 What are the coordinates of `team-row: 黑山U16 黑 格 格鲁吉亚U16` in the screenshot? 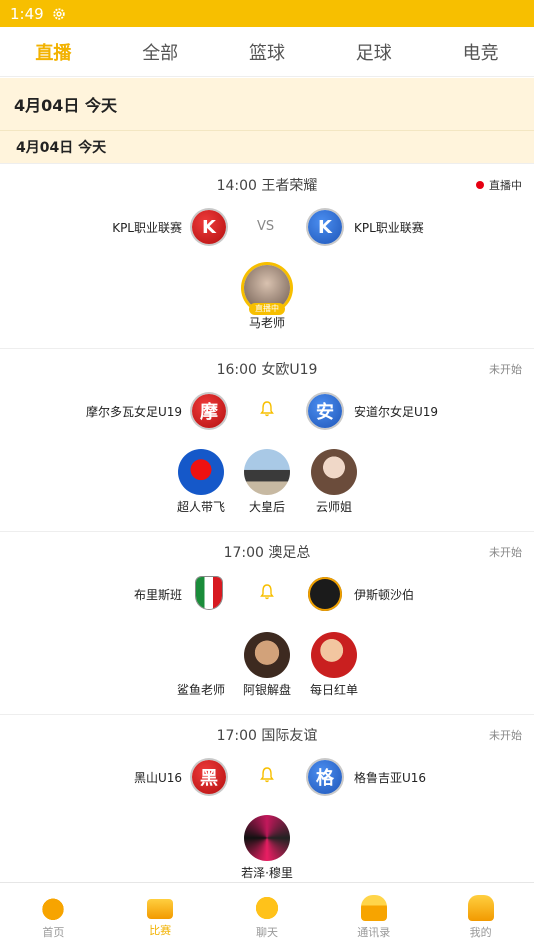 It's located at (267, 777).